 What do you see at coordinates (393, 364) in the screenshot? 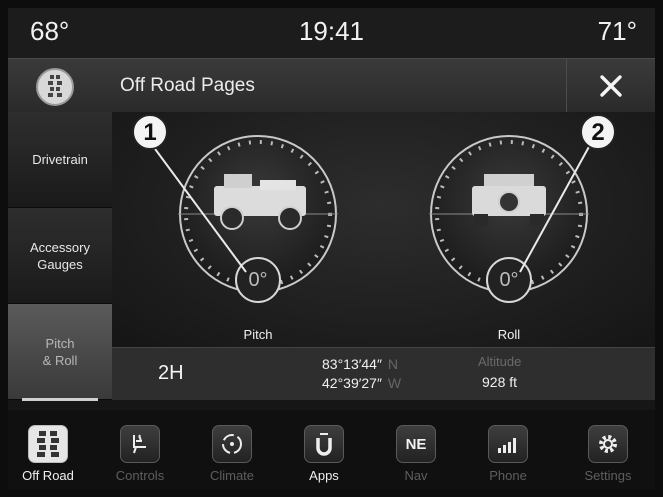
I see `latitude-dir: N` at bounding box center [393, 364].